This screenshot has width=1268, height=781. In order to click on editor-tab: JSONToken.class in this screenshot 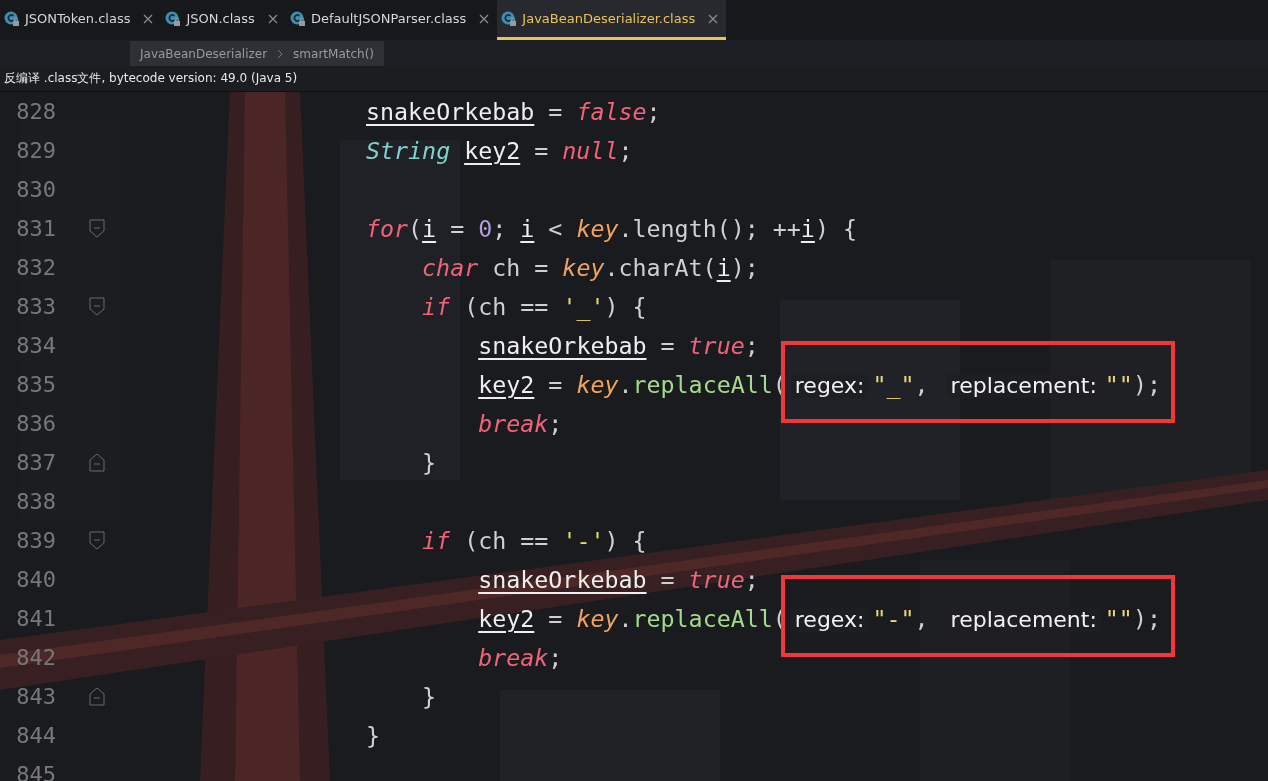, I will do `click(81, 20)`.